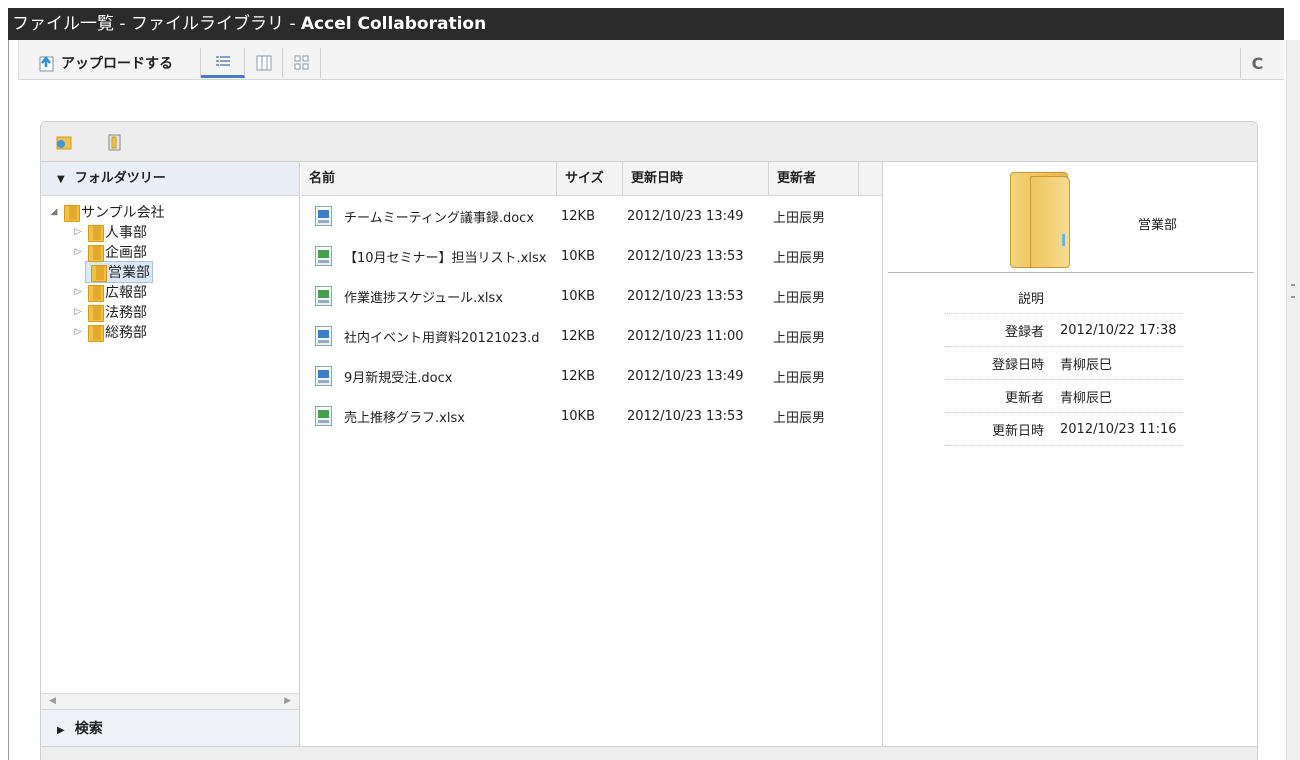 The width and height of the screenshot is (1300, 760). I want to click on column-header-date: 更新日時, so click(696, 178).